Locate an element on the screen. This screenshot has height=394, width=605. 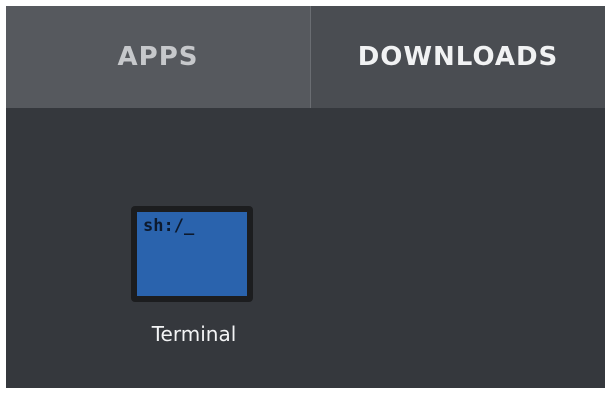
tab-downloads: DOWNLOADS is located at coordinates (458, 57).